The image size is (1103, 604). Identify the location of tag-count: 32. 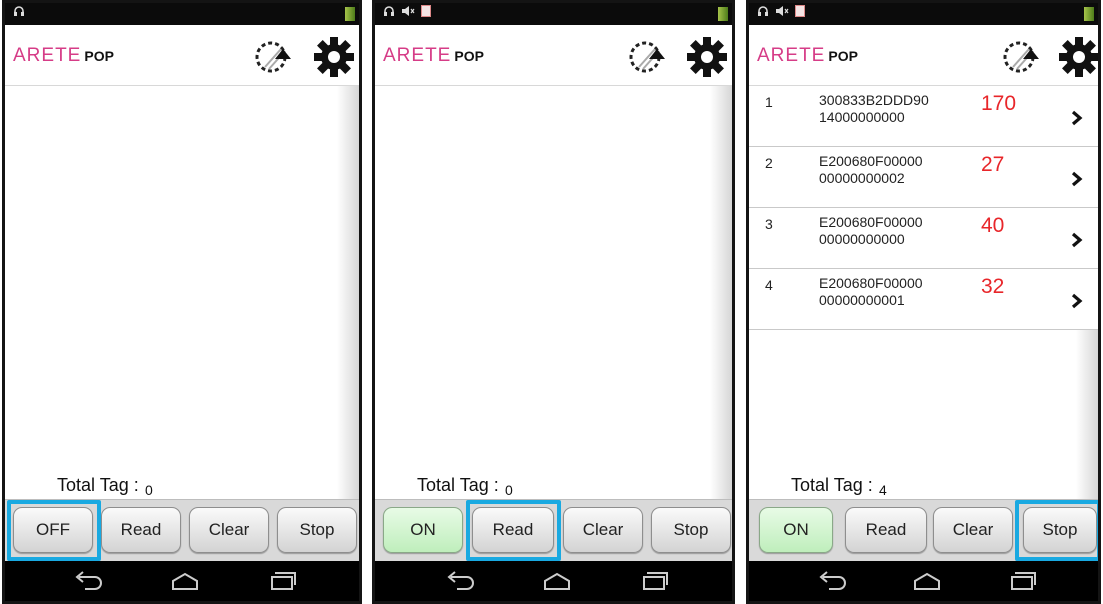
(993, 286).